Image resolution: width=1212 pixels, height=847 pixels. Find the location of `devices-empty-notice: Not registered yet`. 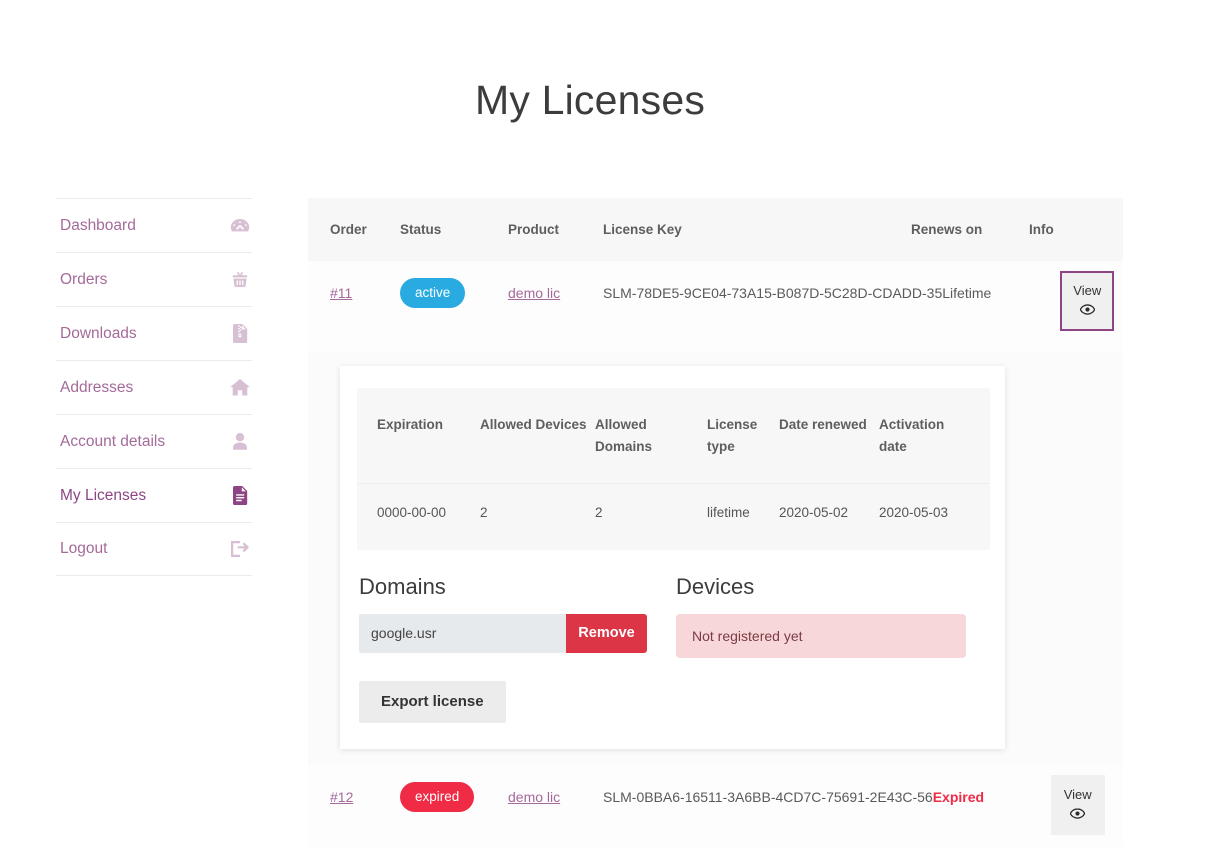

devices-empty-notice: Not registered yet is located at coordinates (821, 635).